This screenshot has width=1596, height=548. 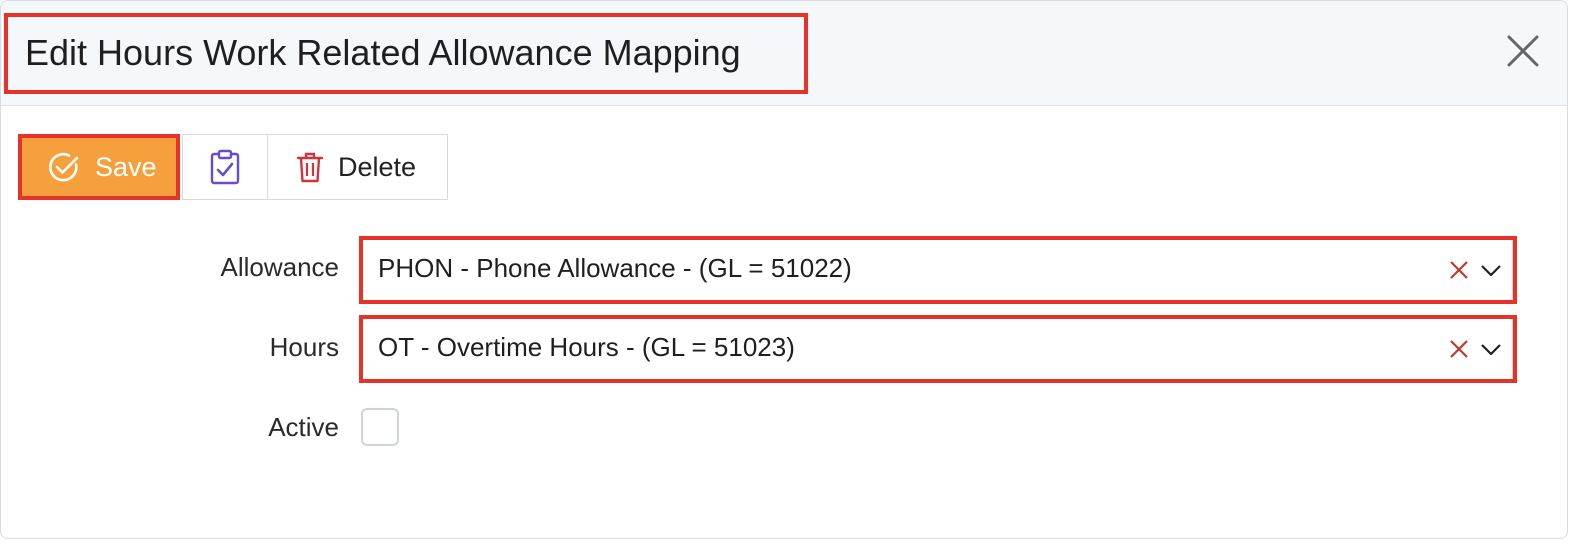 I want to click on save-button: Save, so click(x=99, y=167).